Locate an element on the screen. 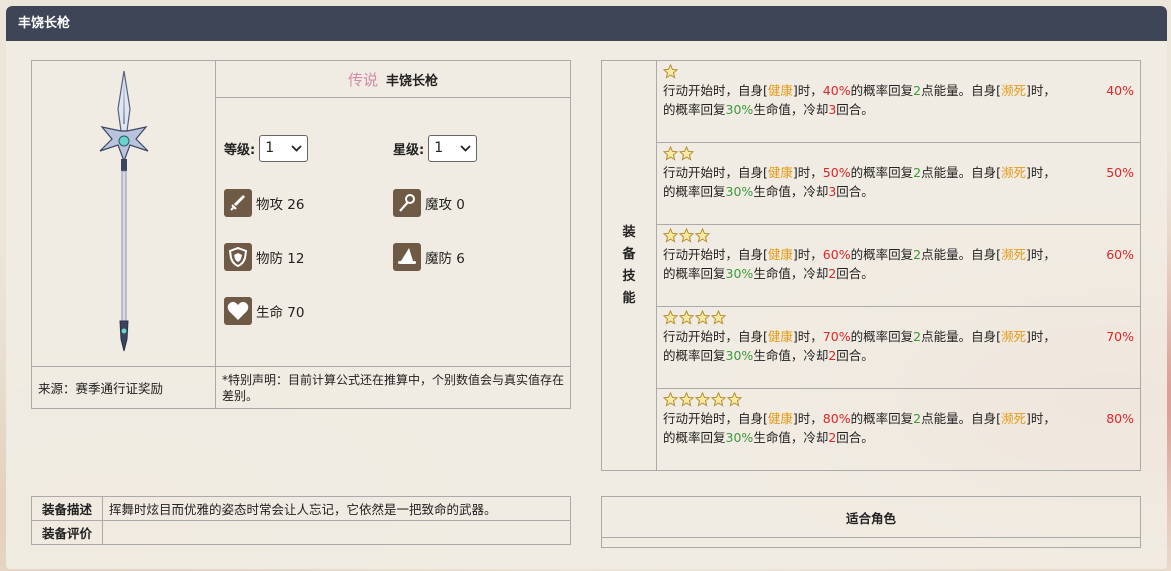 The width and height of the screenshot is (1171, 571). suitable-roles-list is located at coordinates (871, 542).